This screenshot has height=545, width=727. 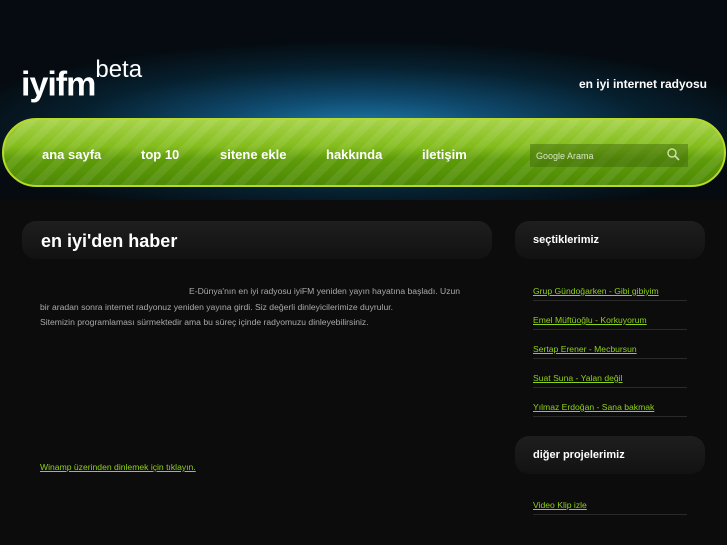 What do you see at coordinates (590, 320) in the screenshot?
I see `pick-link: Emel Müftüoğlu - Korkuyorum` at bounding box center [590, 320].